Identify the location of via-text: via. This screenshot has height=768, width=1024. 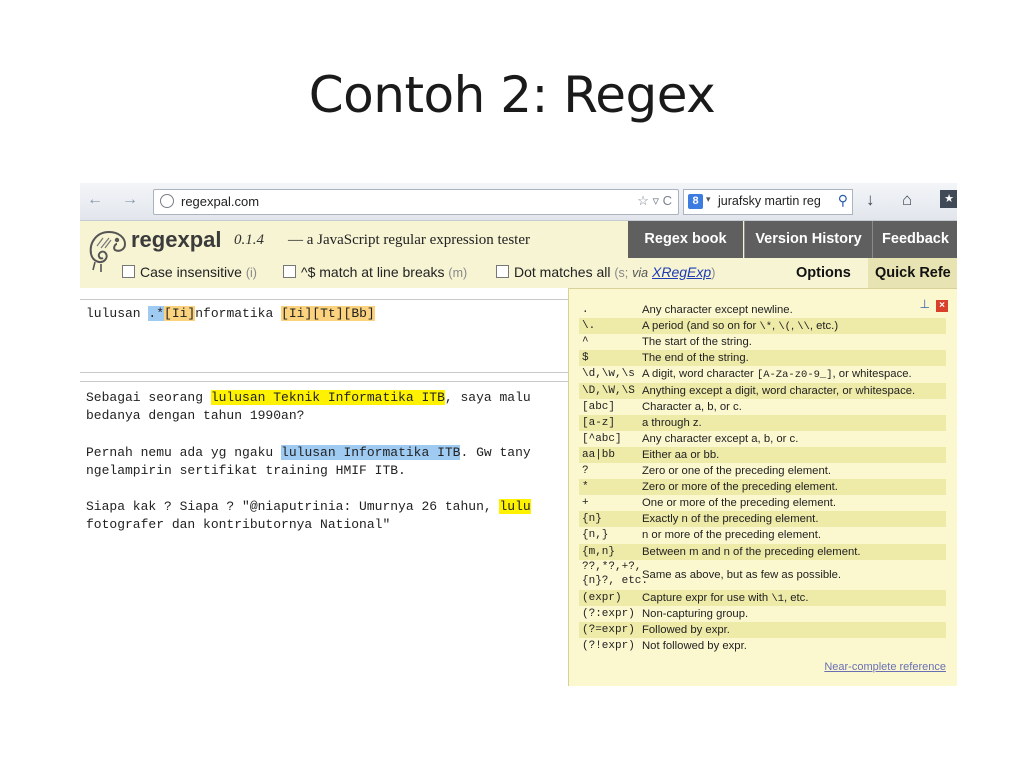
(640, 273).